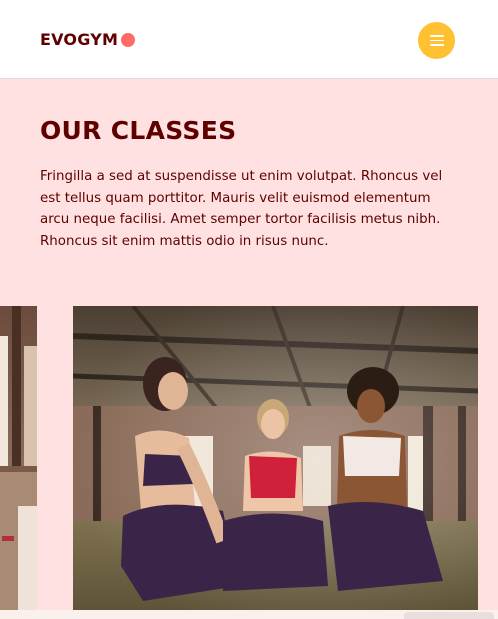 The height and width of the screenshot is (619, 498). Describe the element at coordinates (436, 36) in the screenshot. I see `hamburger-menu-icon` at that location.